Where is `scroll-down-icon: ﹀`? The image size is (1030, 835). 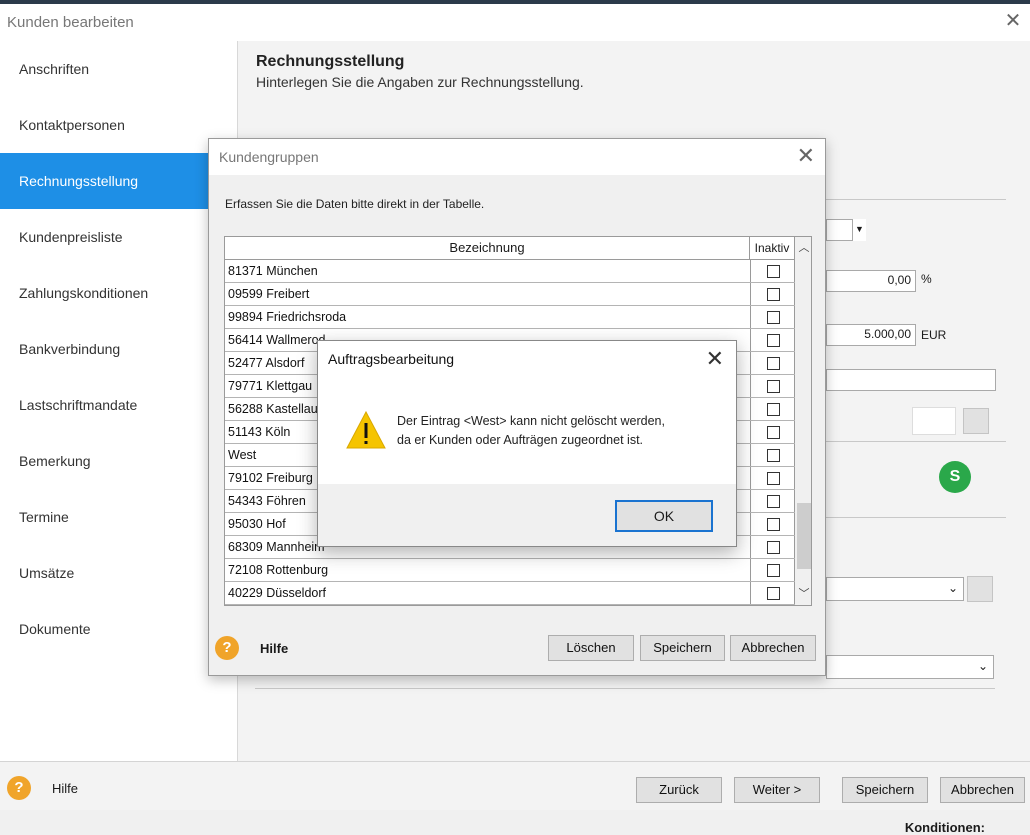
scroll-down-icon: ﹀ is located at coordinates (803, 594).